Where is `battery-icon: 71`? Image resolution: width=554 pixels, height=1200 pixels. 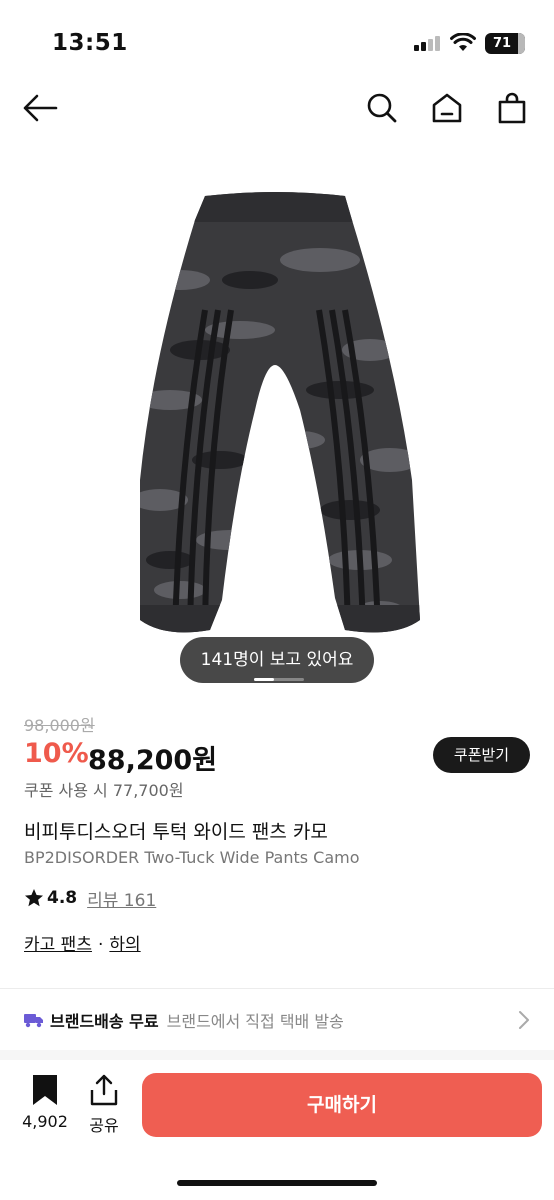
battery-icon: 71 is located at coordinates (505, 43).